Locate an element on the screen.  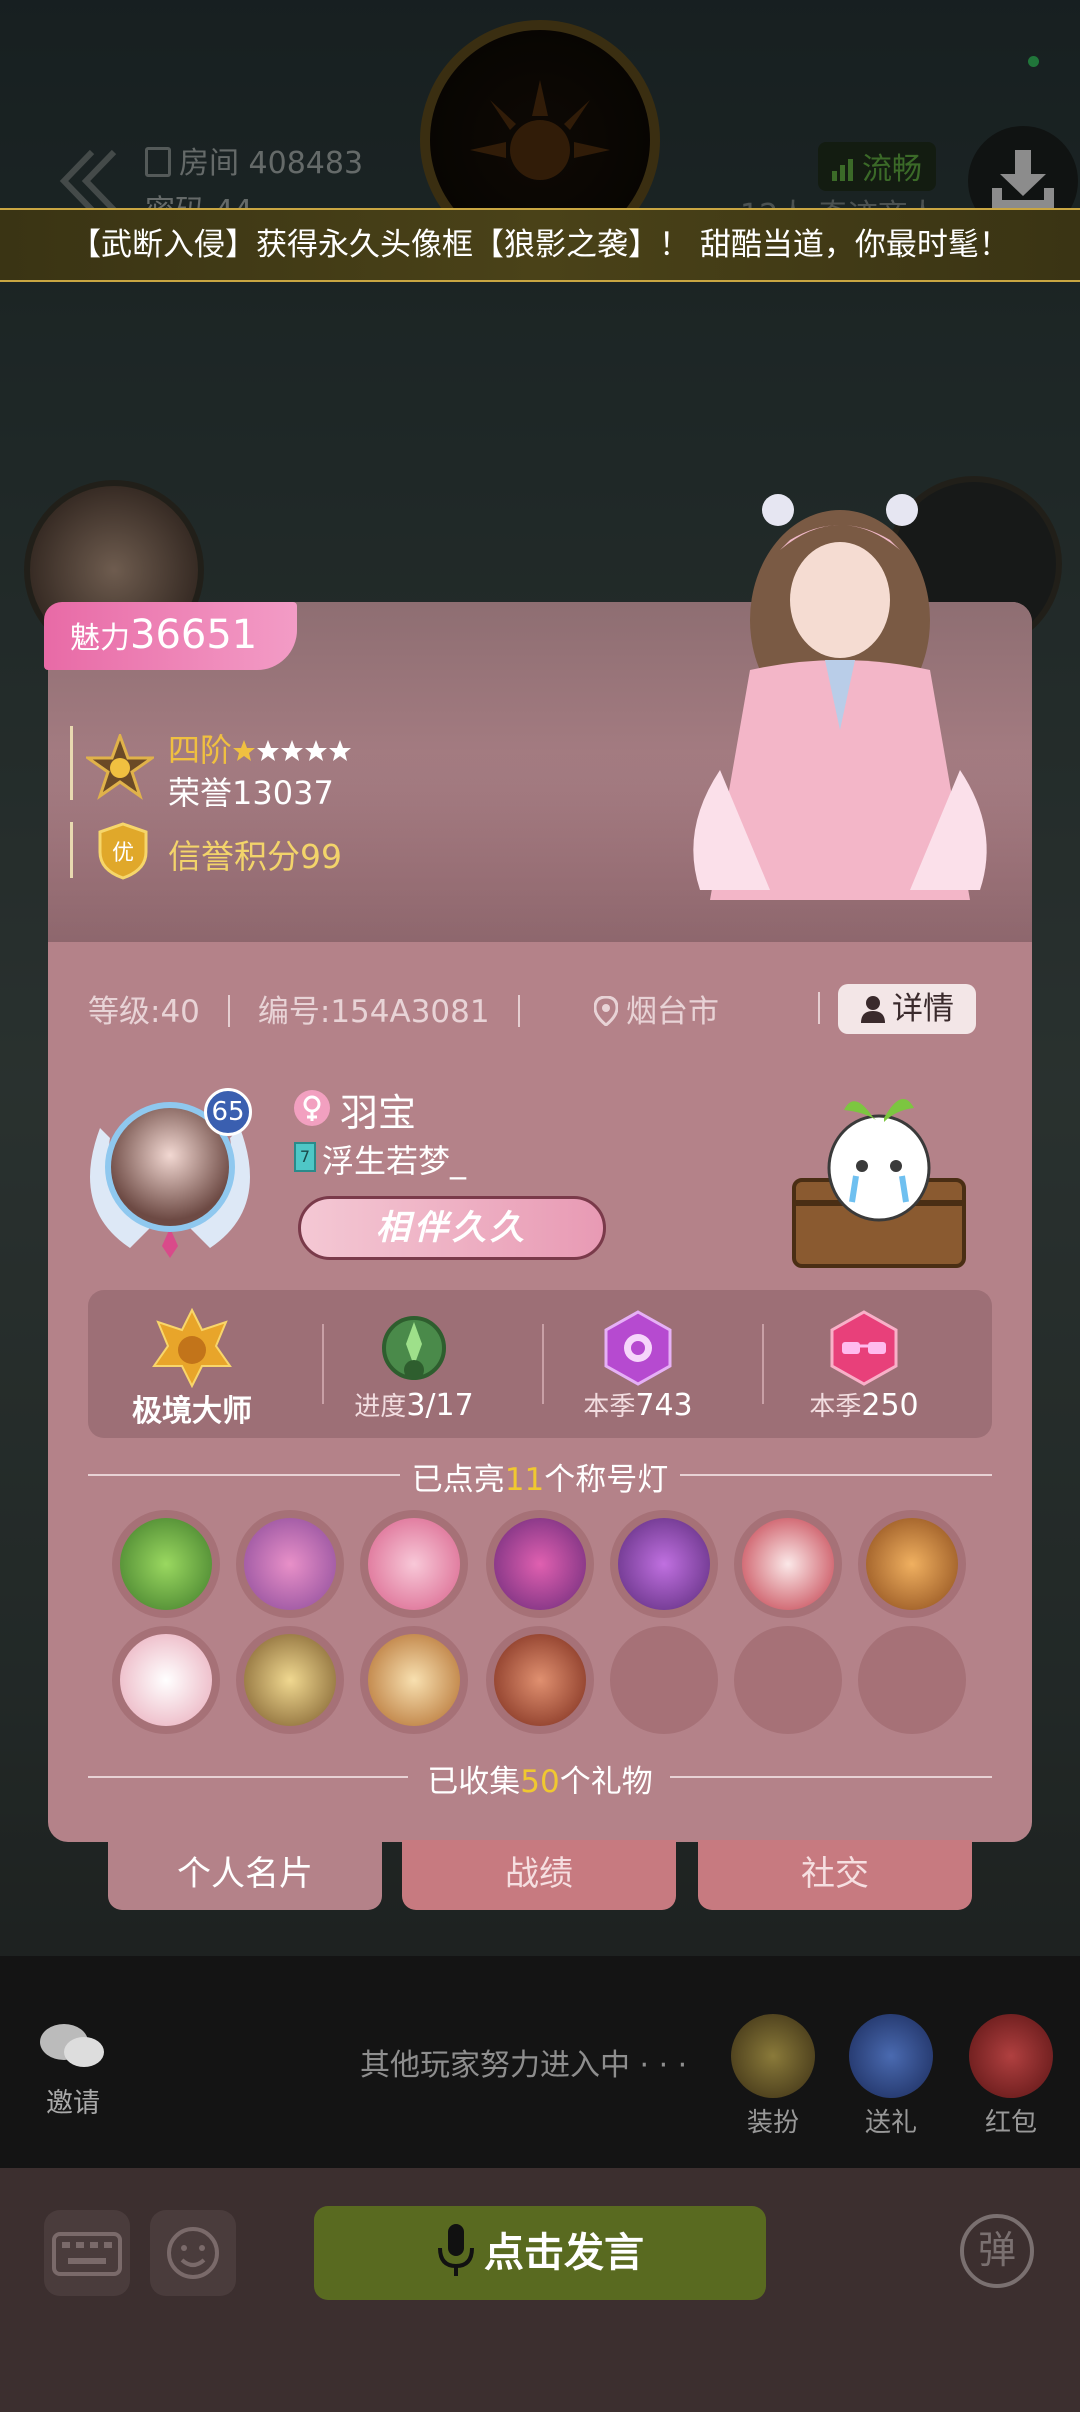
green-wreath-emblem-icon is located at coordinates (414, 1348).